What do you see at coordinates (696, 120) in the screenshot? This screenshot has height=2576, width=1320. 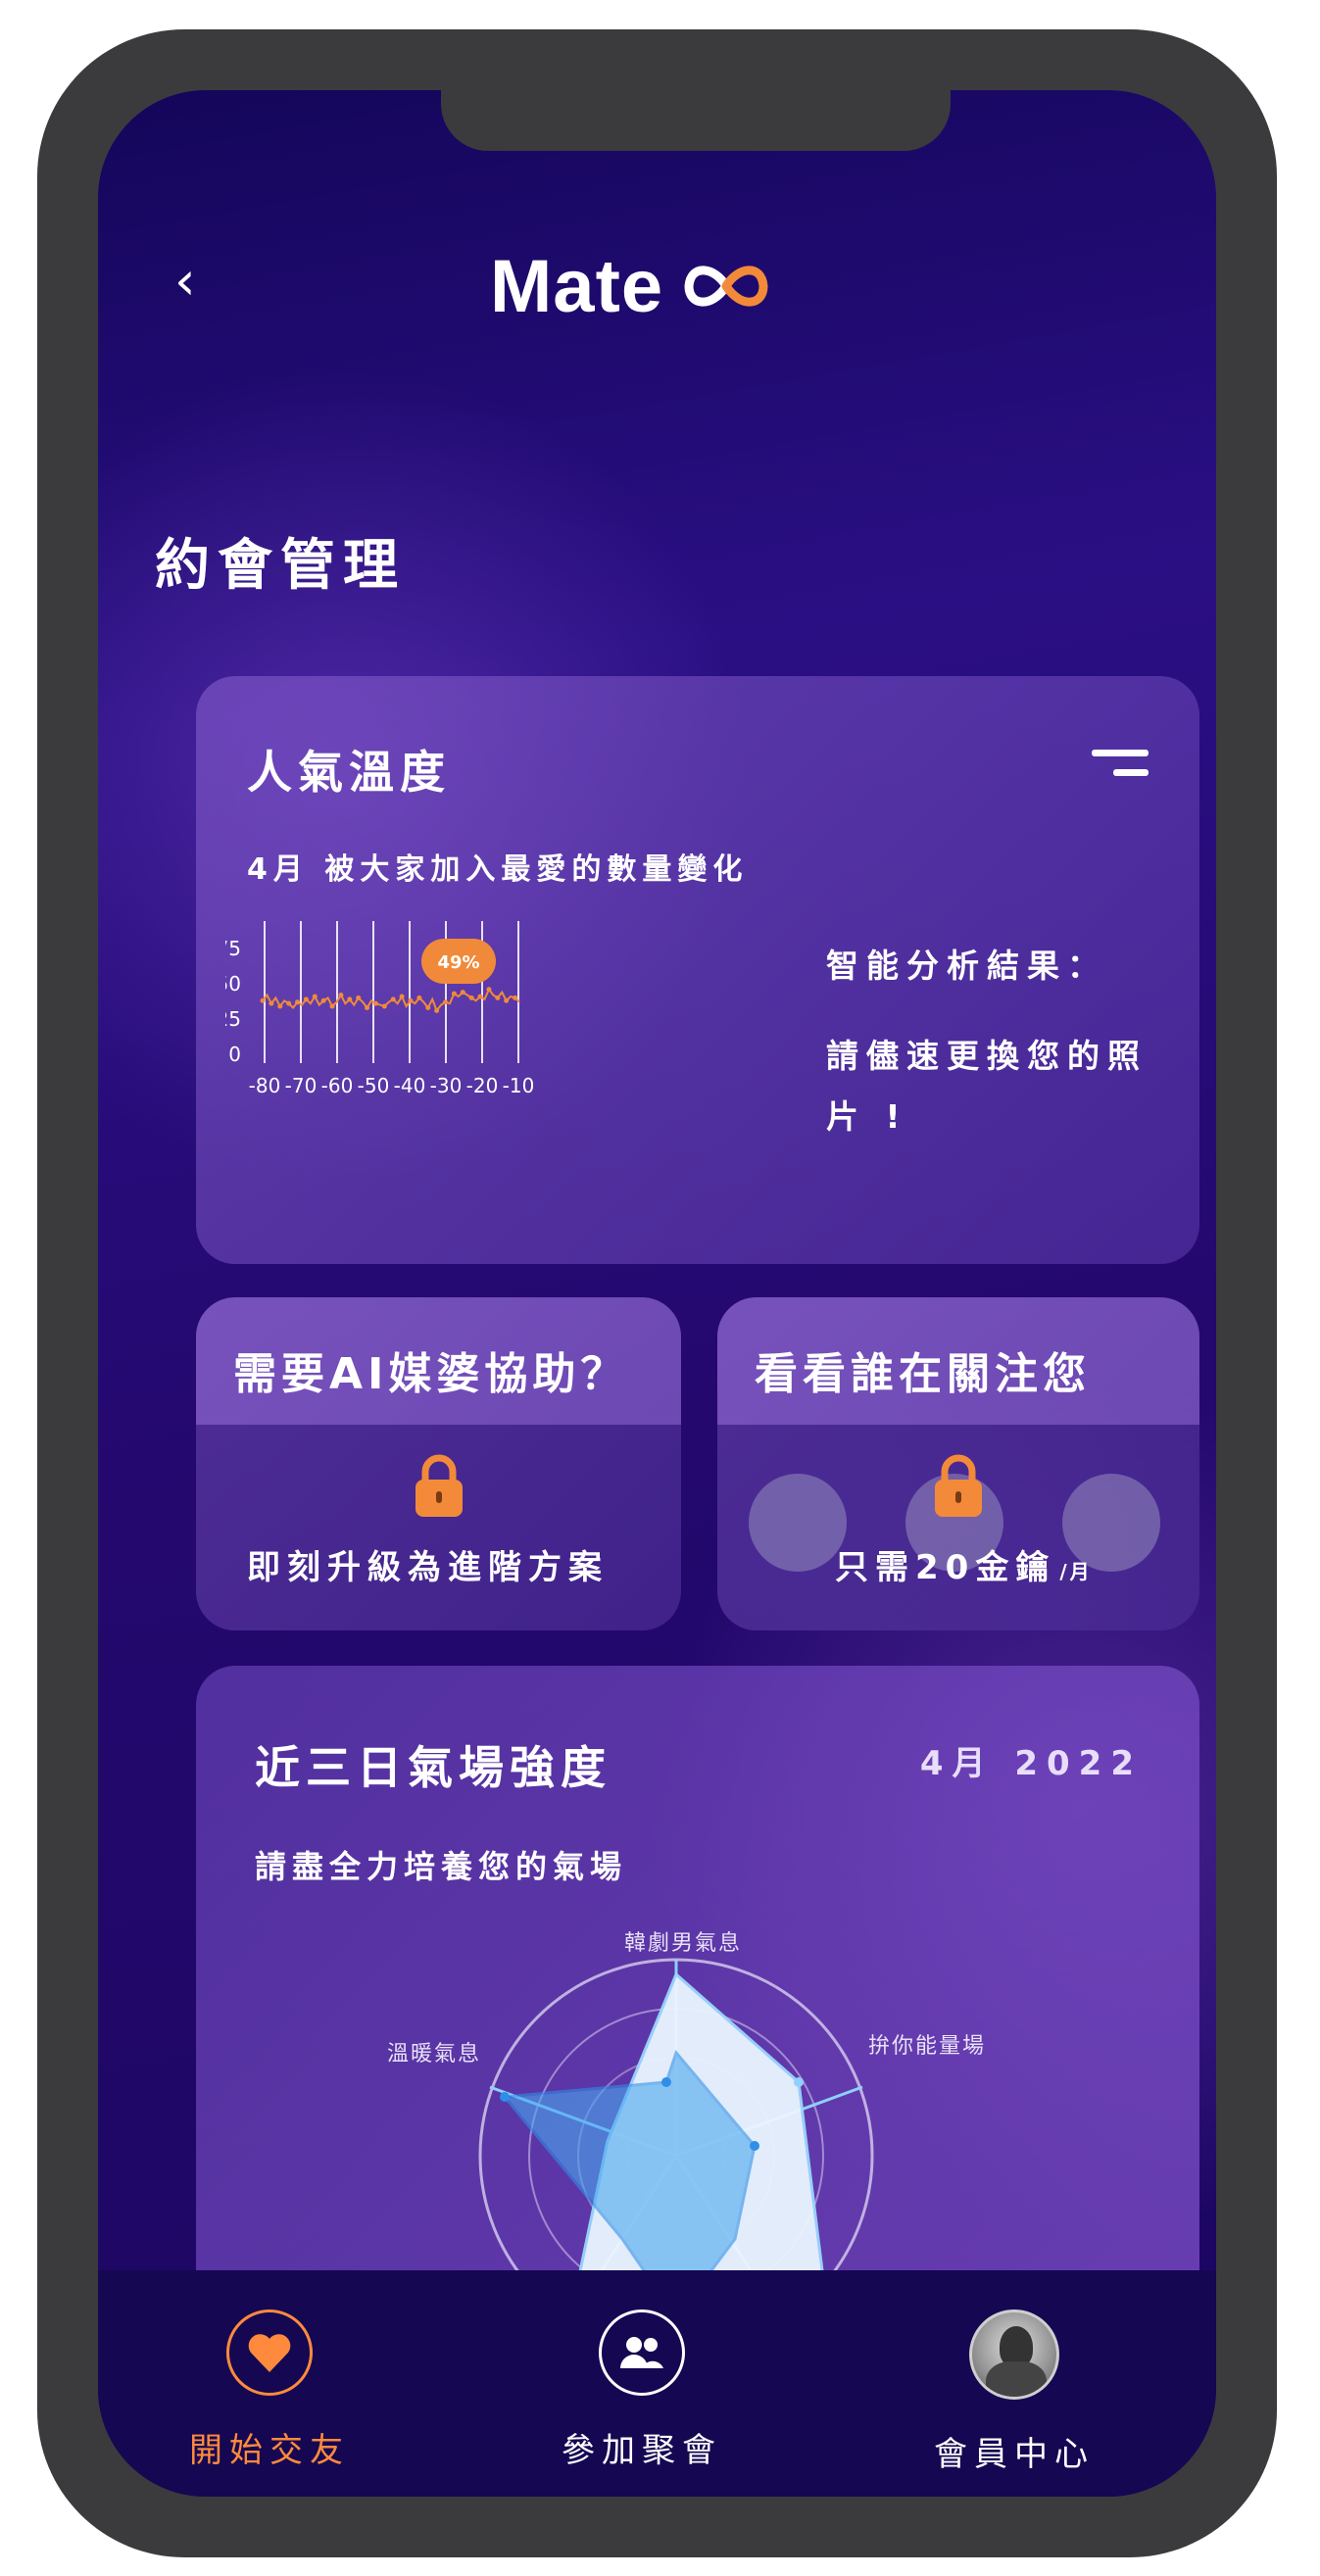 I see `device-notch` at bounding box center [696, 120].